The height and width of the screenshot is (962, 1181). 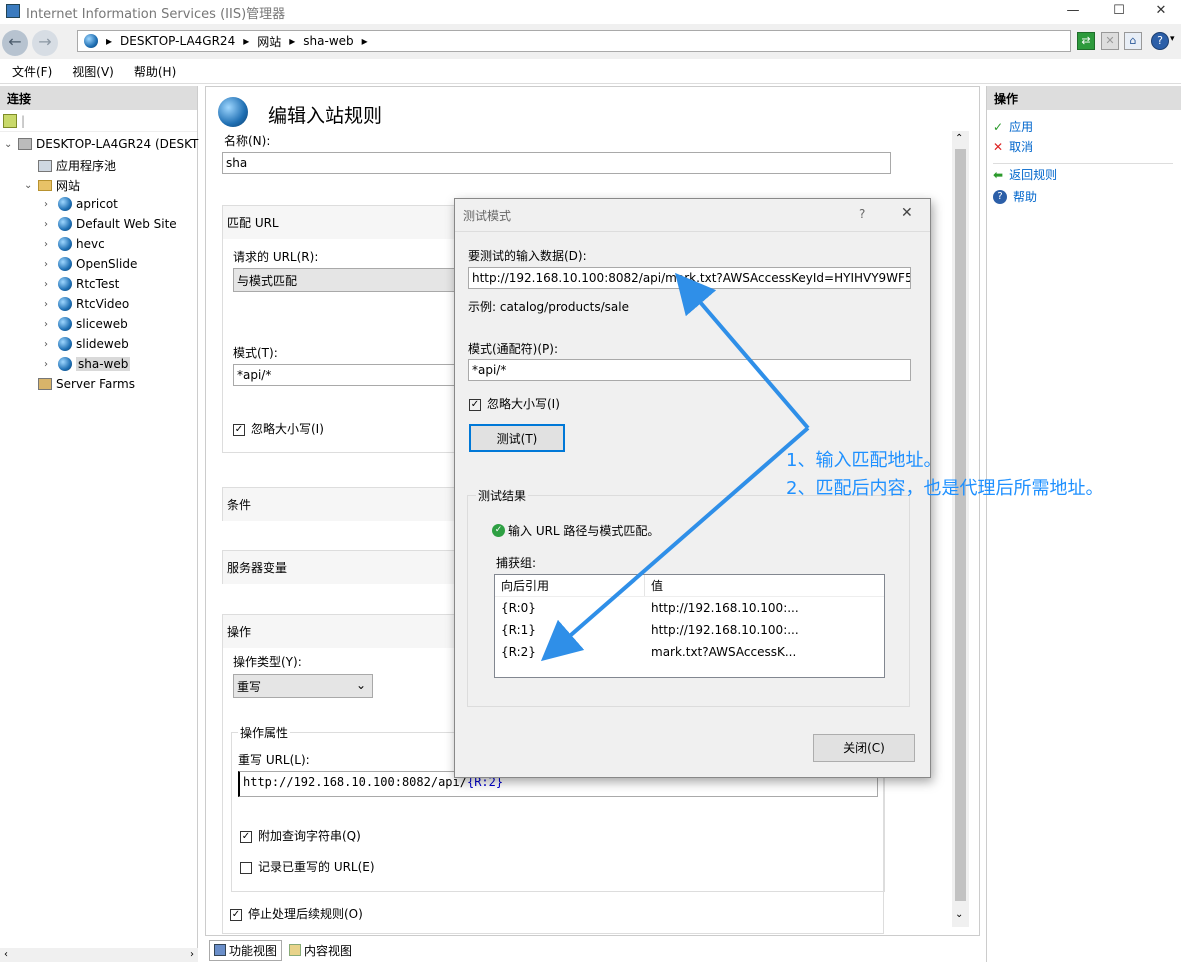 I want to click on annotation-line-1: 1、输入匹配地址。, so click(x=864, y=460).